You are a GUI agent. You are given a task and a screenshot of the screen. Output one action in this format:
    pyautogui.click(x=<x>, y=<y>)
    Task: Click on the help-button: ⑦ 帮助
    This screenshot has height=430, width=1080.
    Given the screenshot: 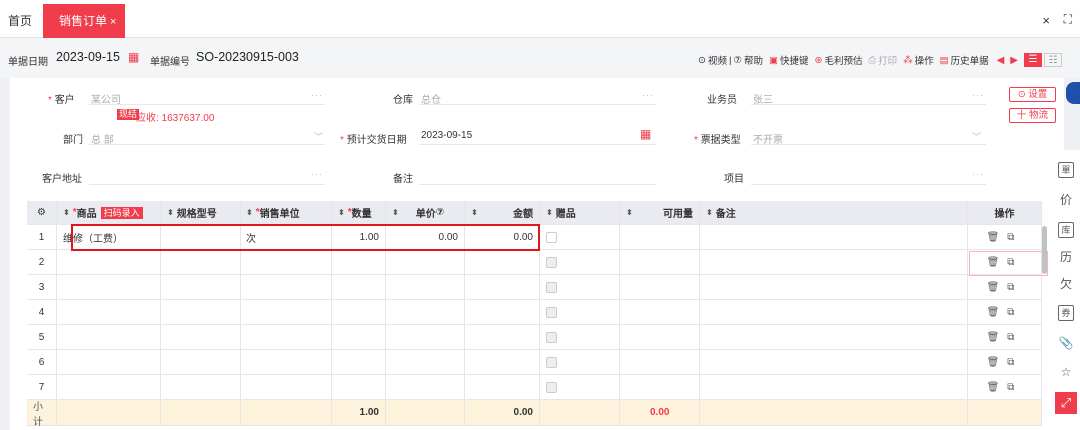 What is the action you would take?
    pyautogui.click(x=748, y=60)
    